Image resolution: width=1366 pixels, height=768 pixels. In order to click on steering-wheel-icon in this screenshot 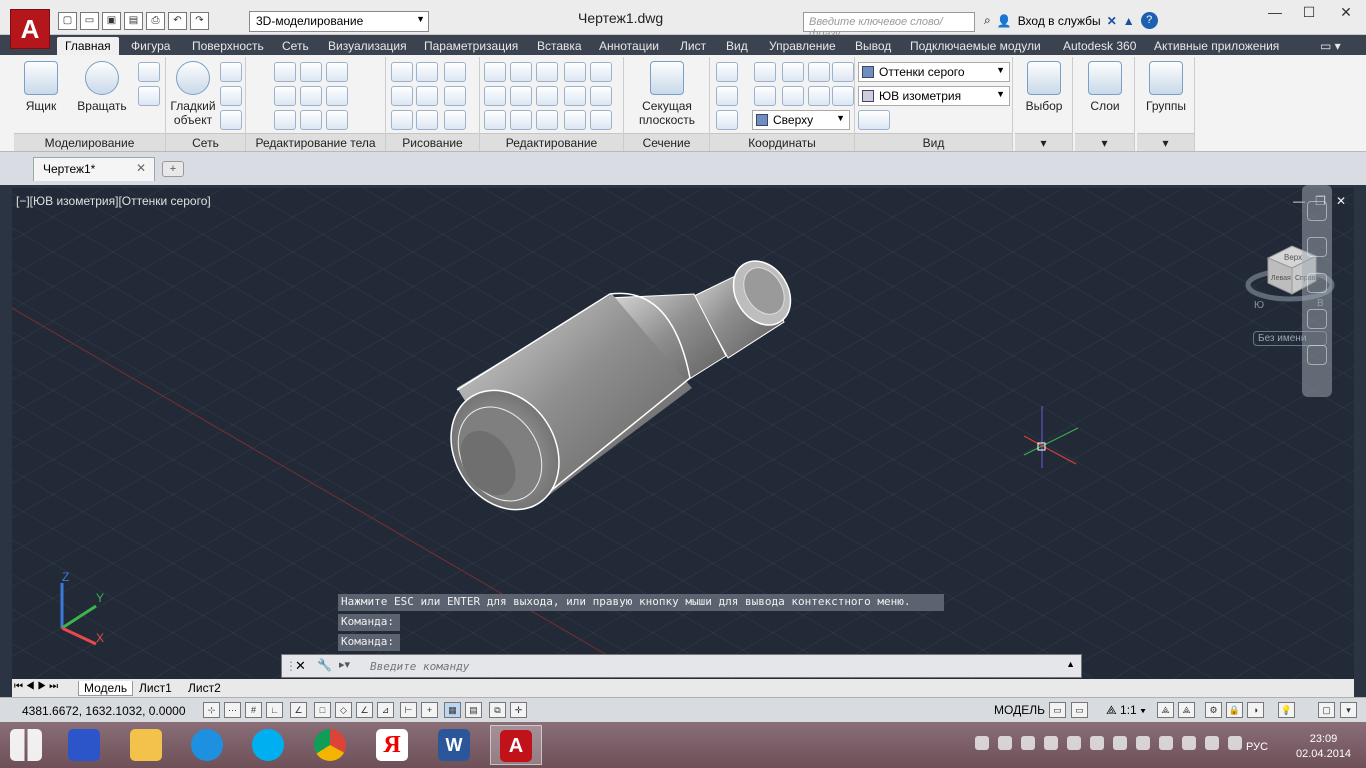, I will do `click(1317, 211)`.